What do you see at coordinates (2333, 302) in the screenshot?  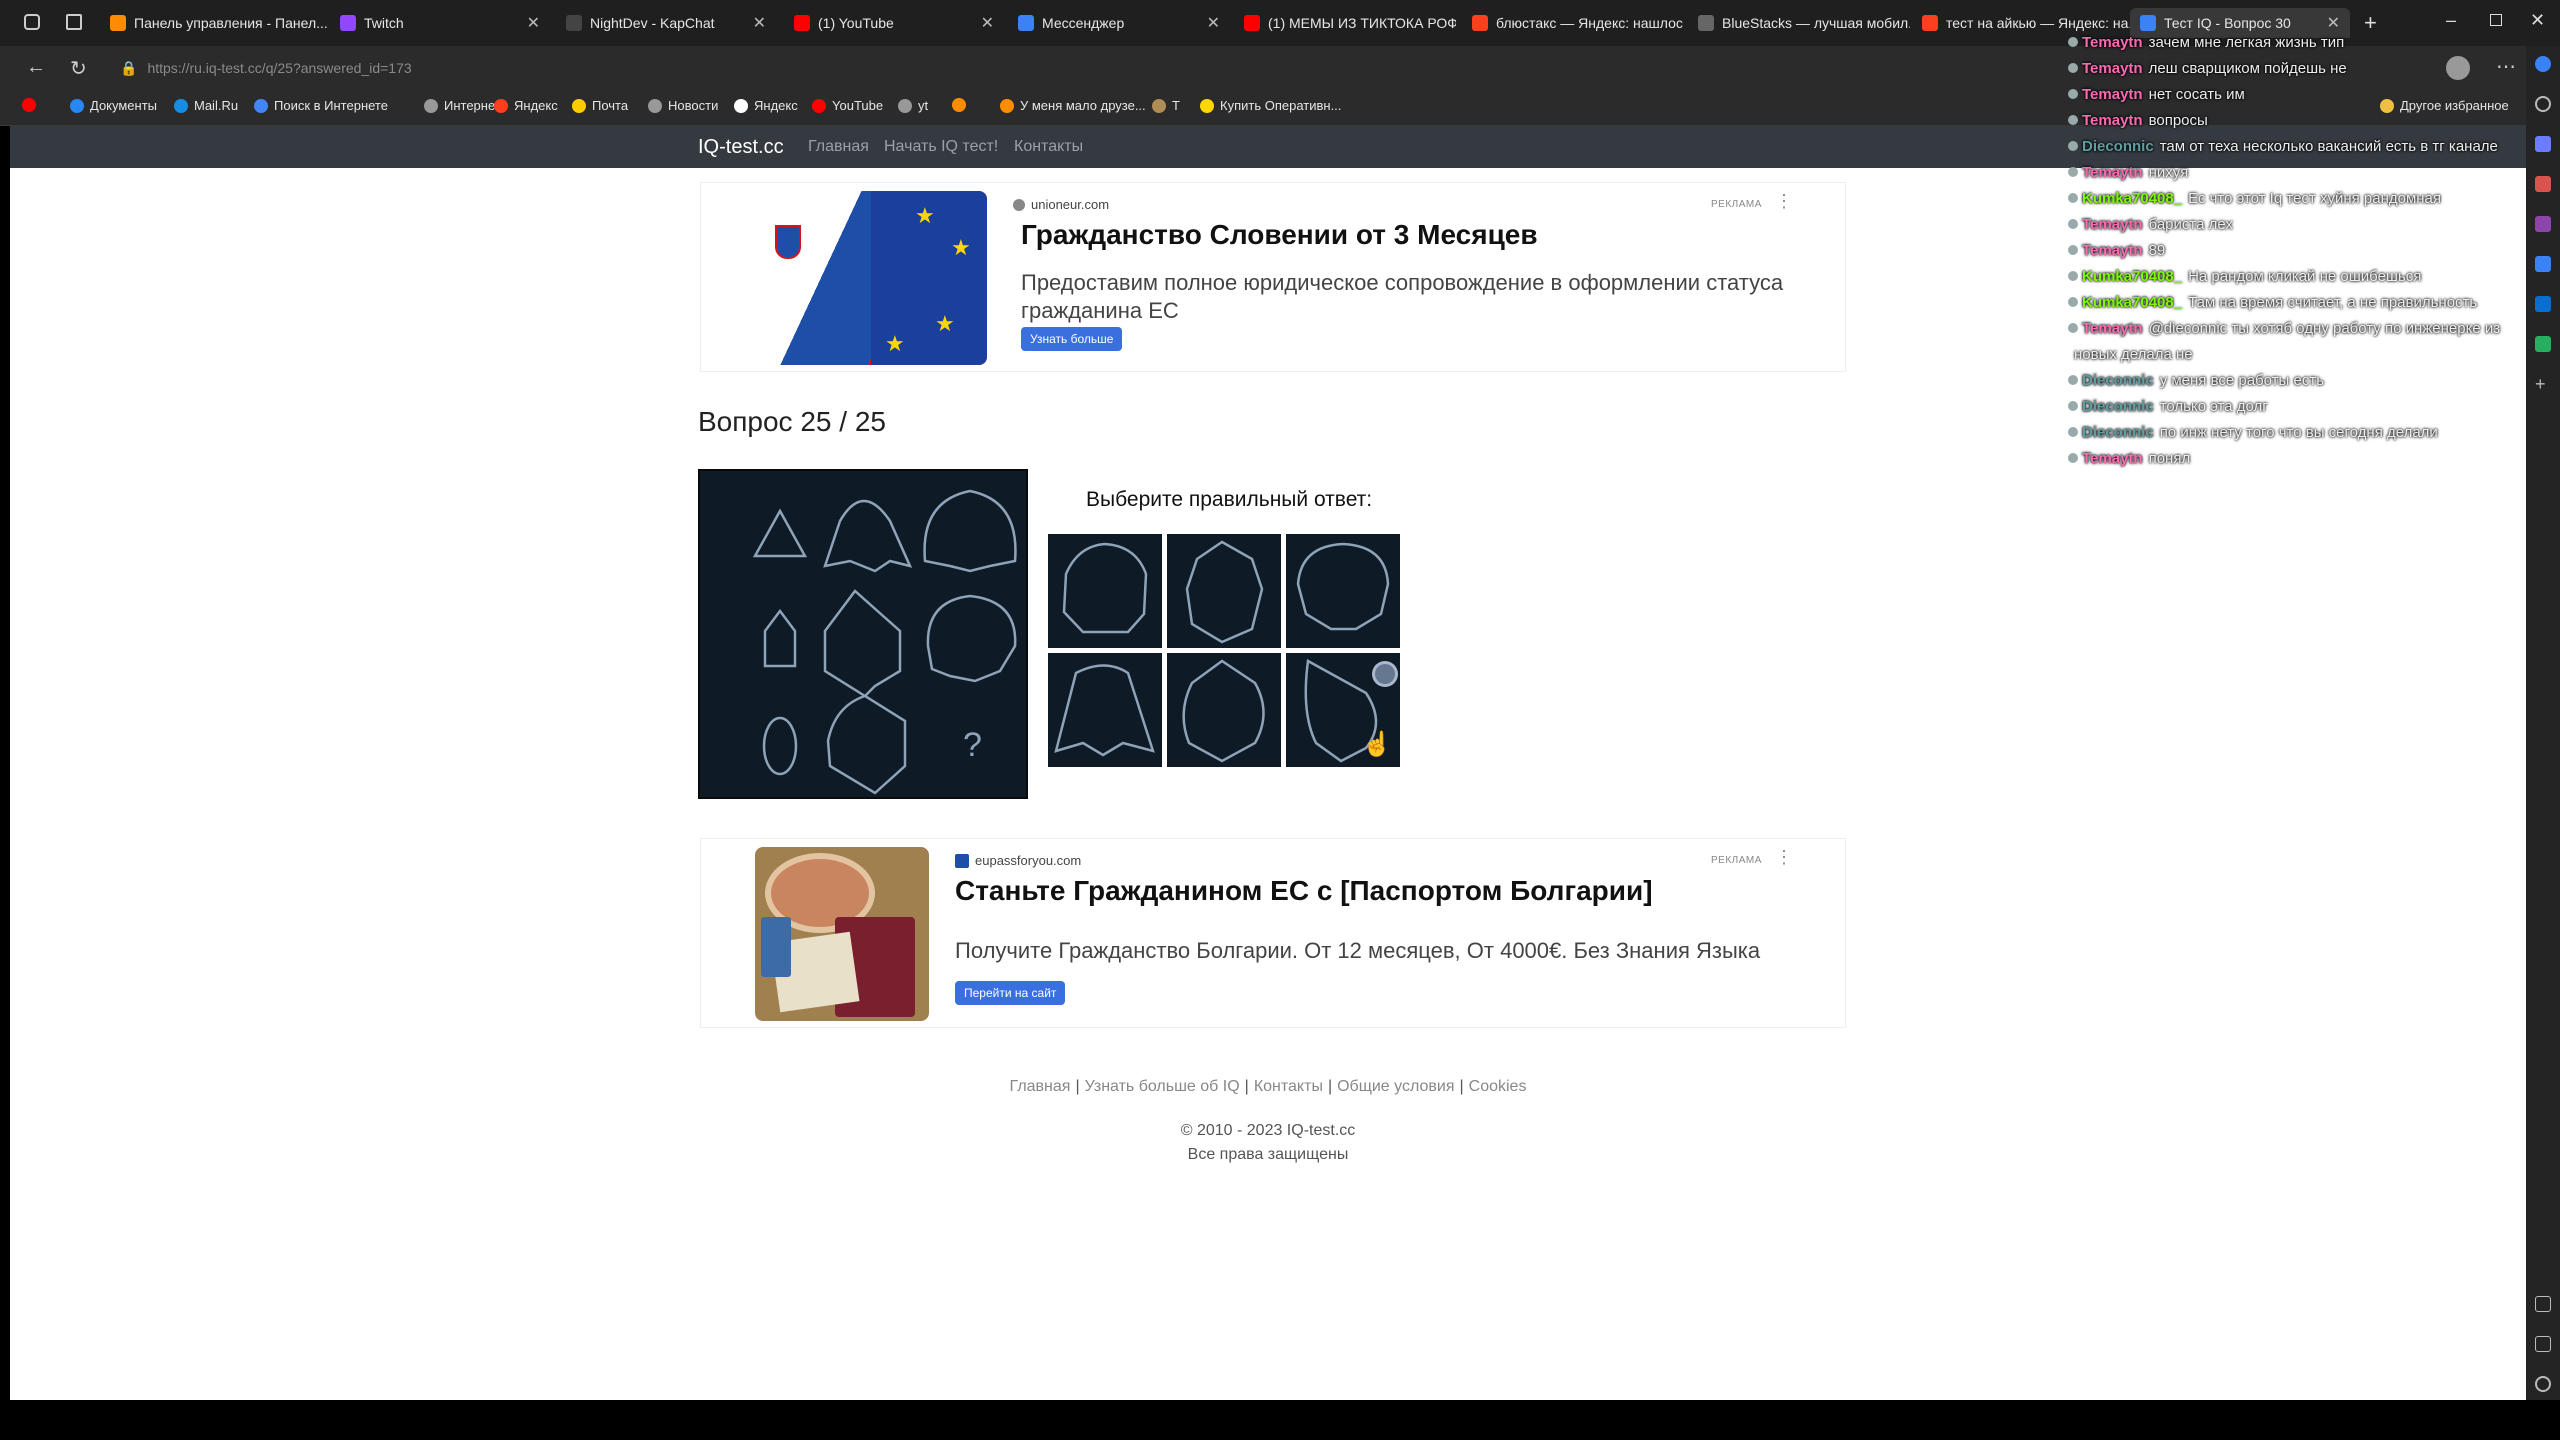 I see `chat-text: Там на время считает, а не правильность` at bounding box center [2333, 302].